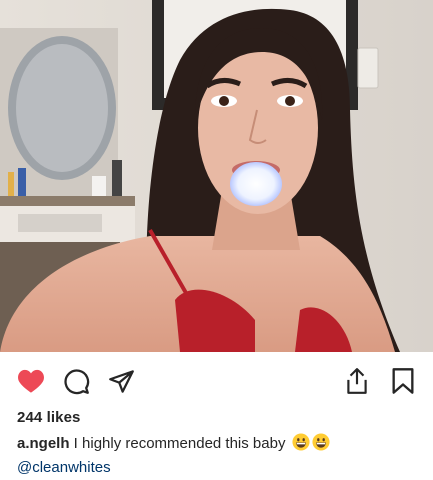 Image resolution: width=433 pixels, height=480 pixels. I want to click on post-action-bar, so click(216, 381).